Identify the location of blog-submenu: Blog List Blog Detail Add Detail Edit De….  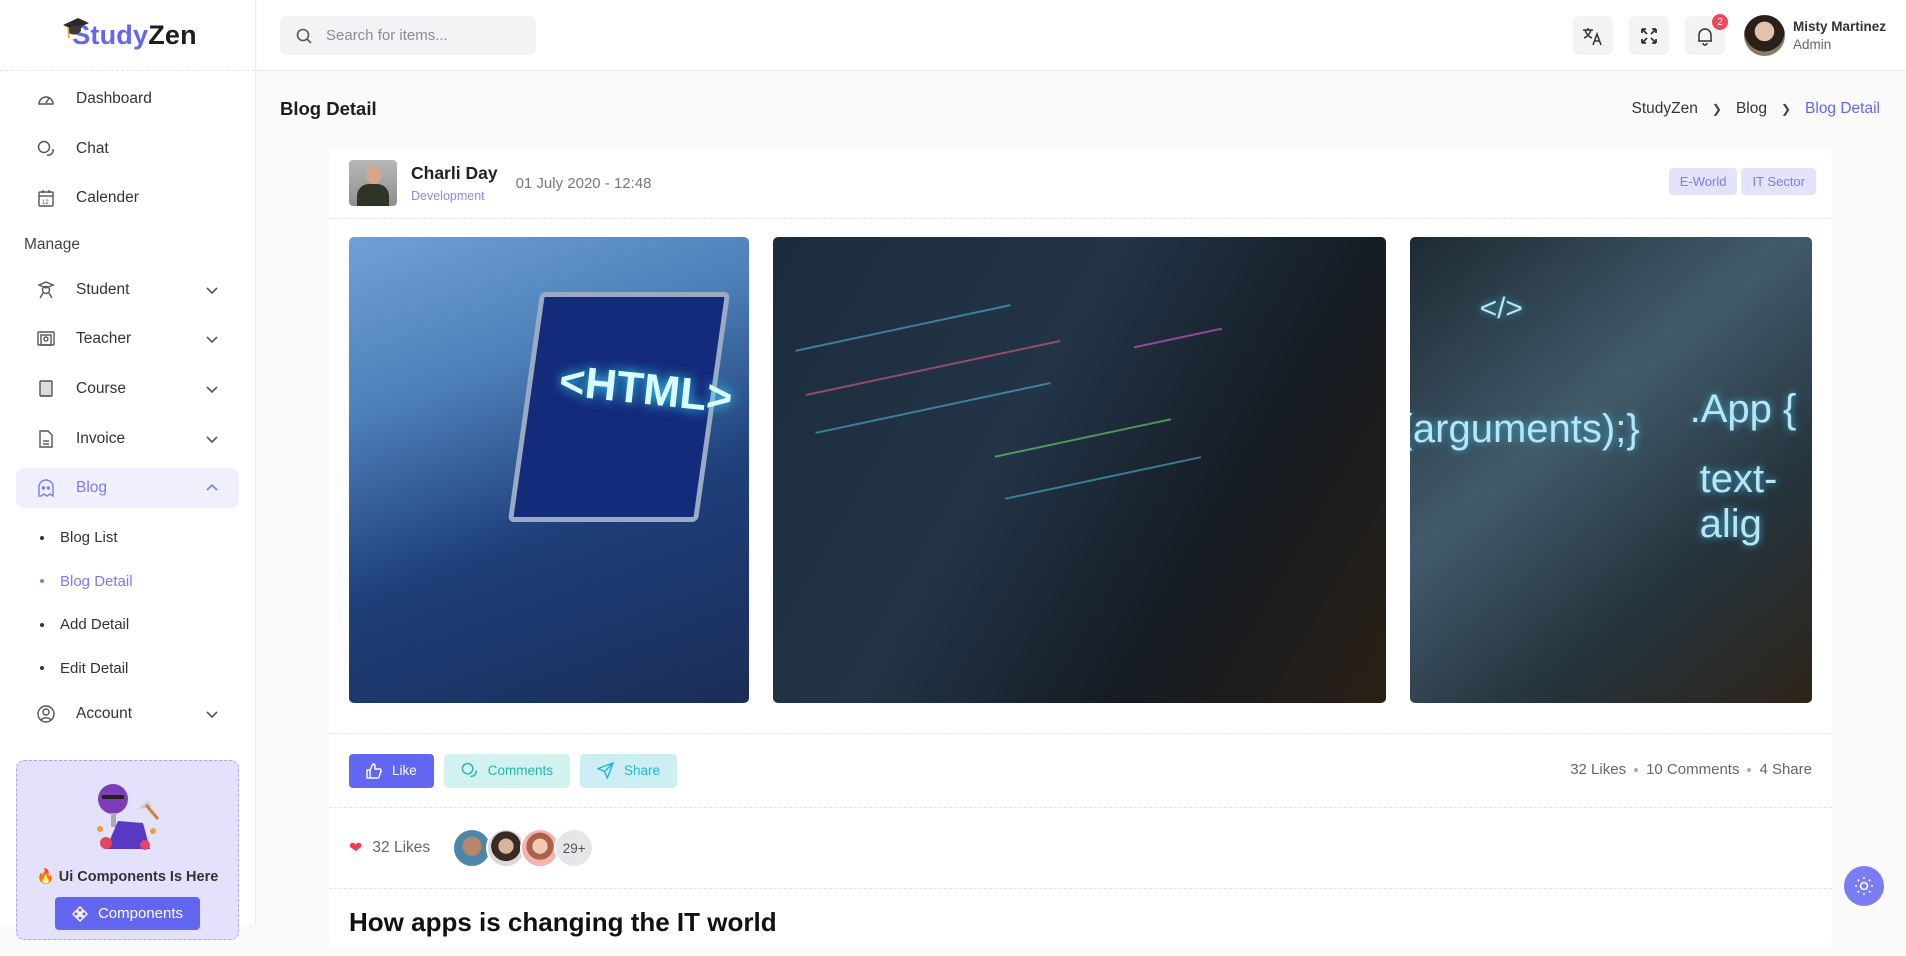
(127, 603).